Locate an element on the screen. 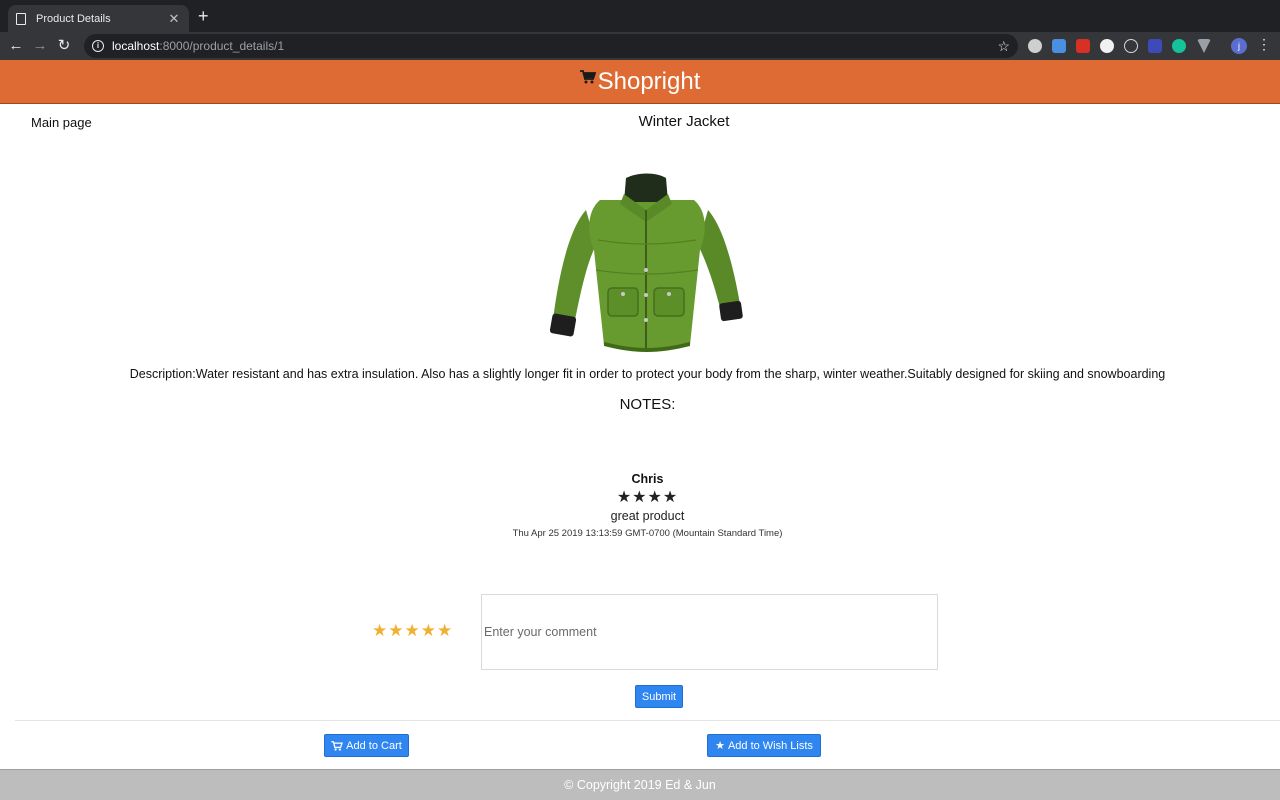 The image size is (1280, 800). product-image is located at coordinates (646, 262).